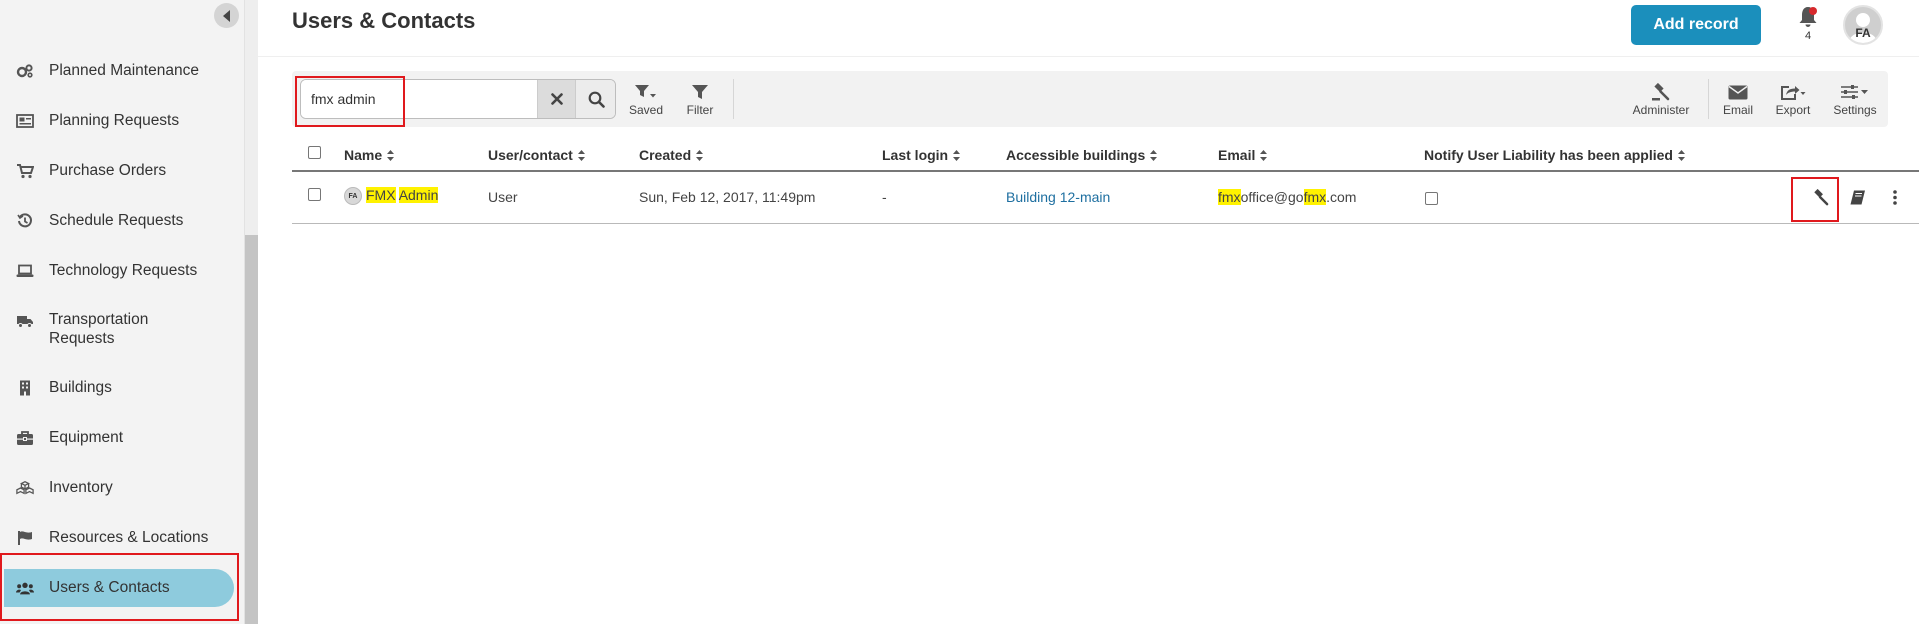  I want to click on column-header-accessible-buildings: Accessible buildings, so click(1082, 155).